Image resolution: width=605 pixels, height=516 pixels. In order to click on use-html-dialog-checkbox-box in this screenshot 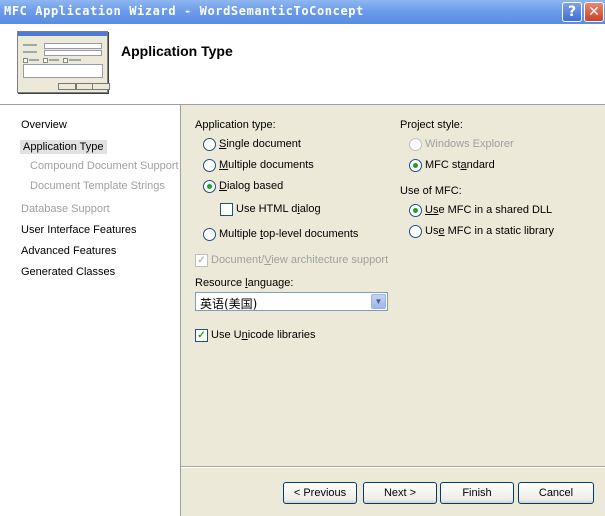, I will do `click(226, 209)`.